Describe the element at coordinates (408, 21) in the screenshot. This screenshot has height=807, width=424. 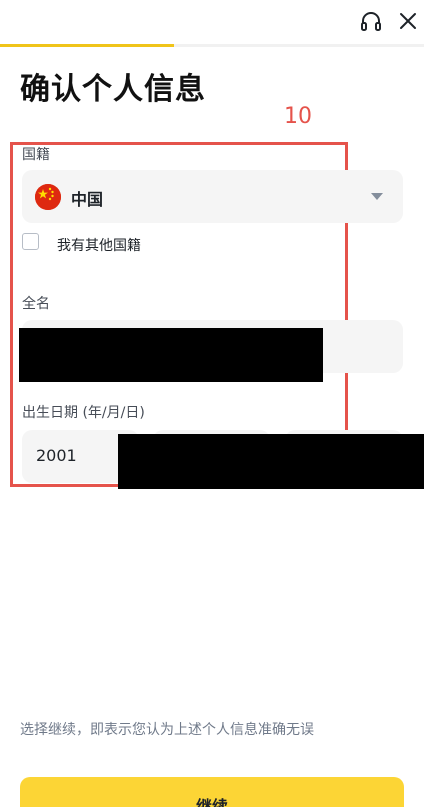
I see `close-icon` at that location.